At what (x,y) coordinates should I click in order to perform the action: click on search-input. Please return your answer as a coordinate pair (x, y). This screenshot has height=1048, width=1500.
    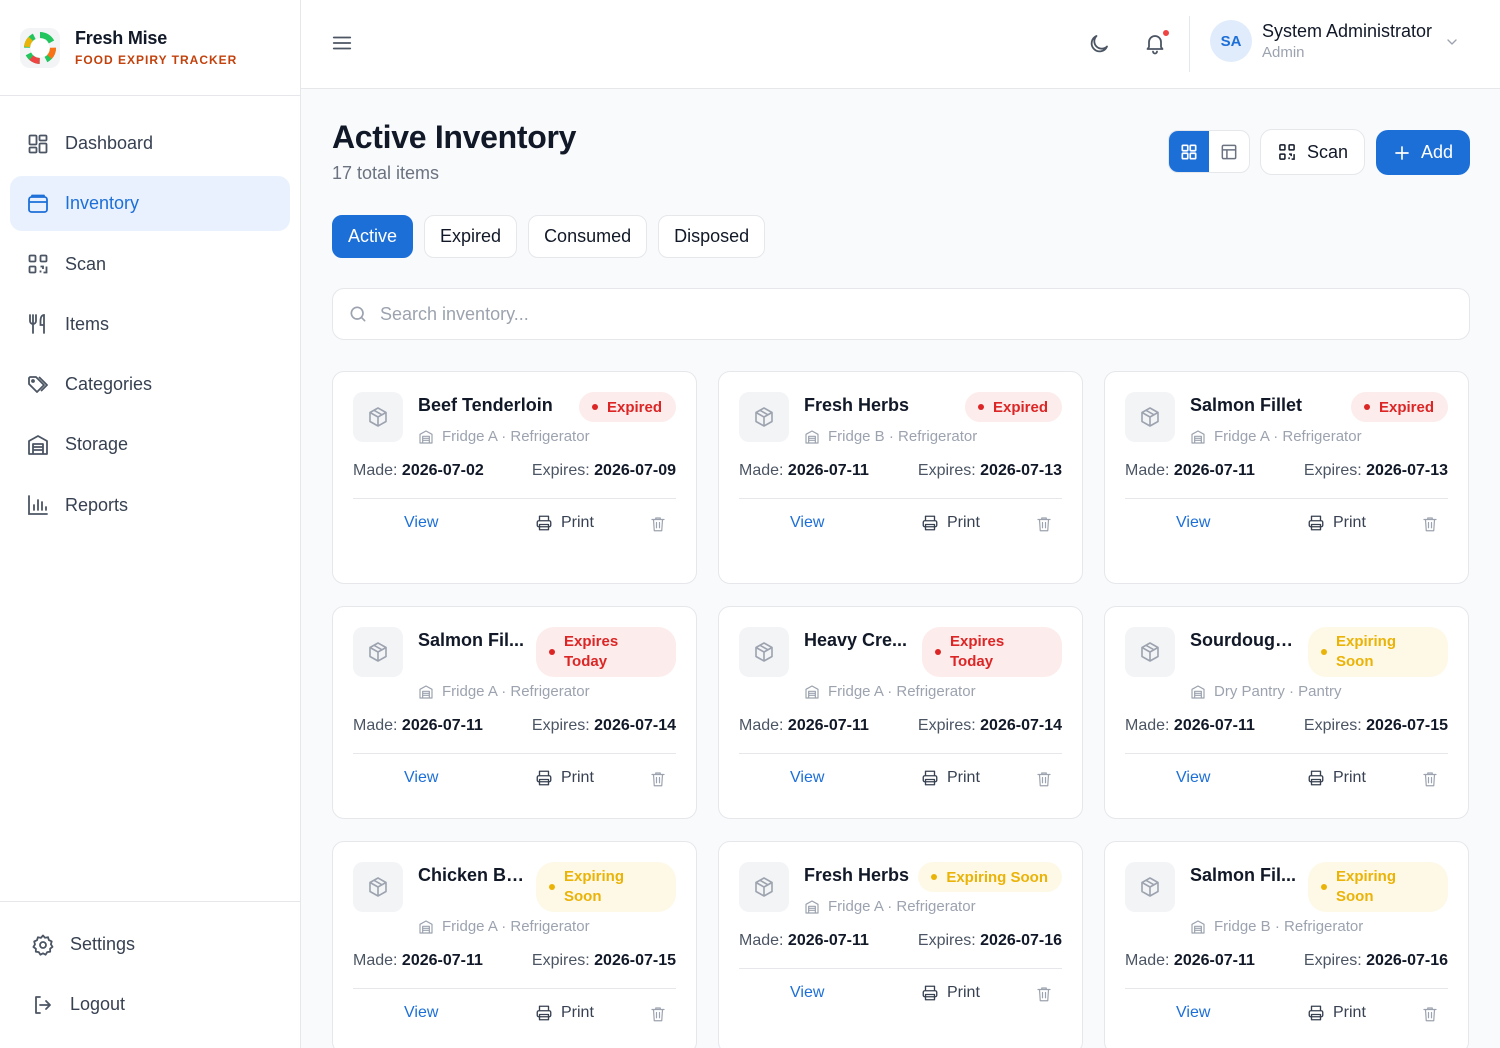
    Looking at the image, I should click on (880, 314).